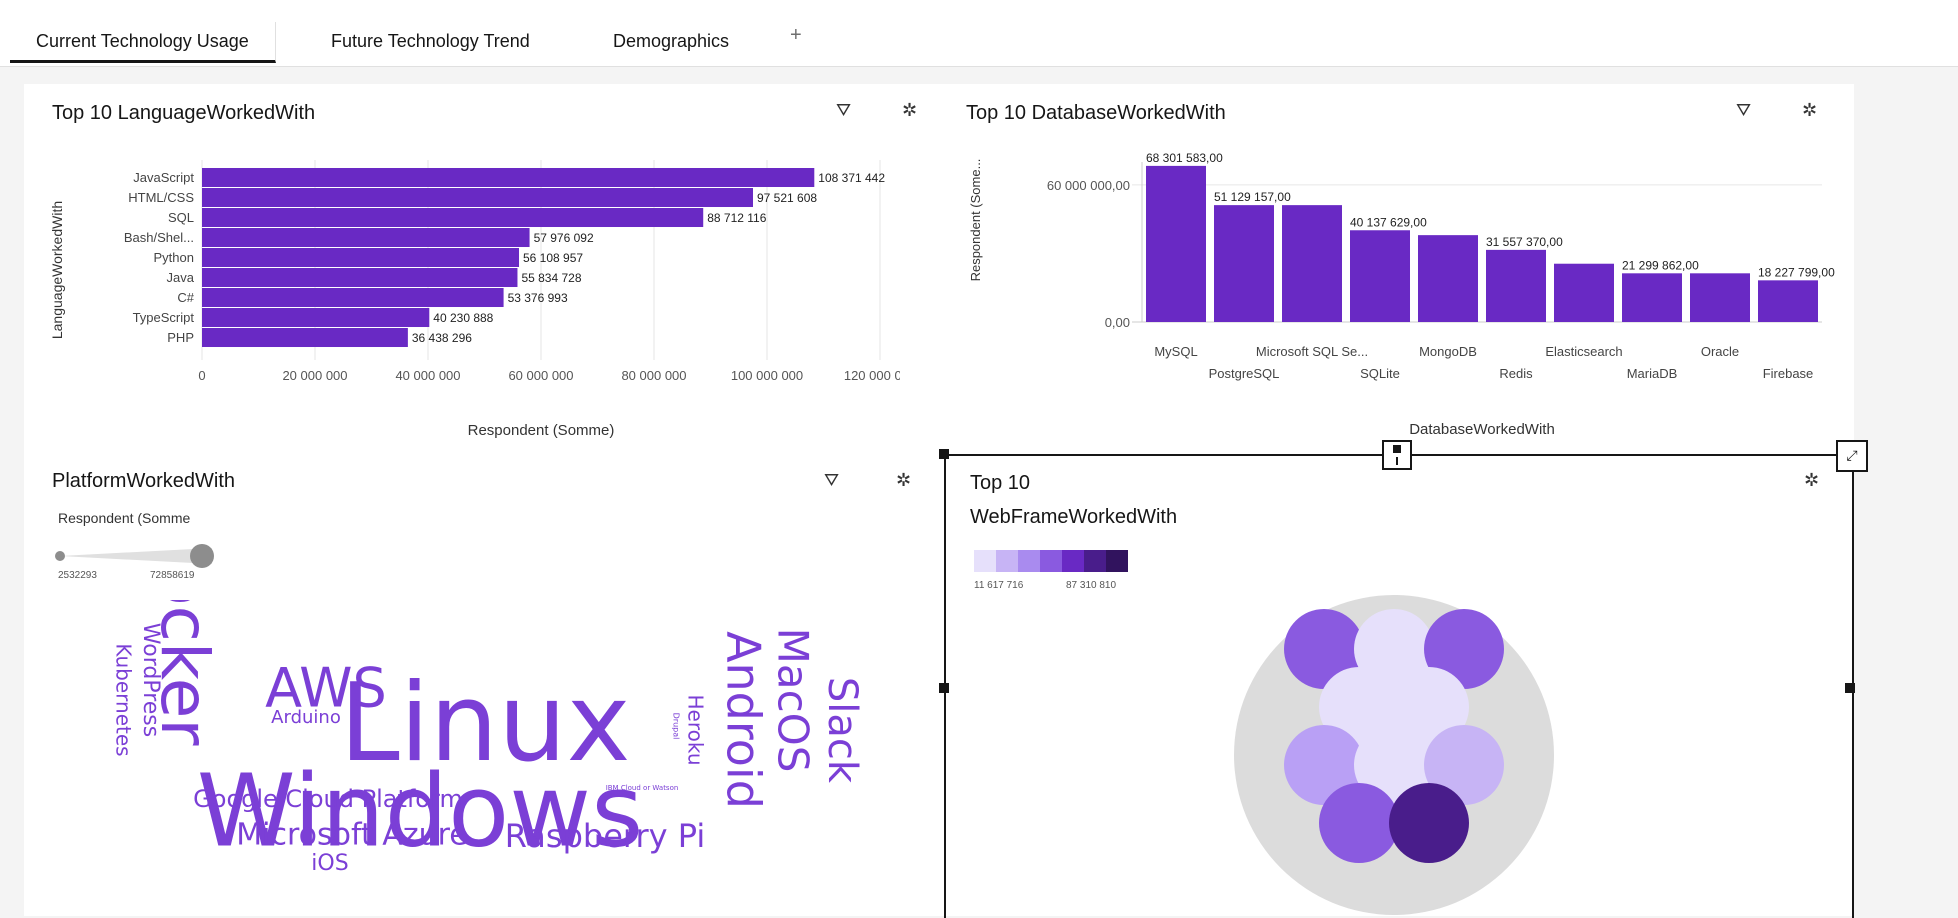  I want to click on y-tick-label: JavaScript, so click(163, 177).